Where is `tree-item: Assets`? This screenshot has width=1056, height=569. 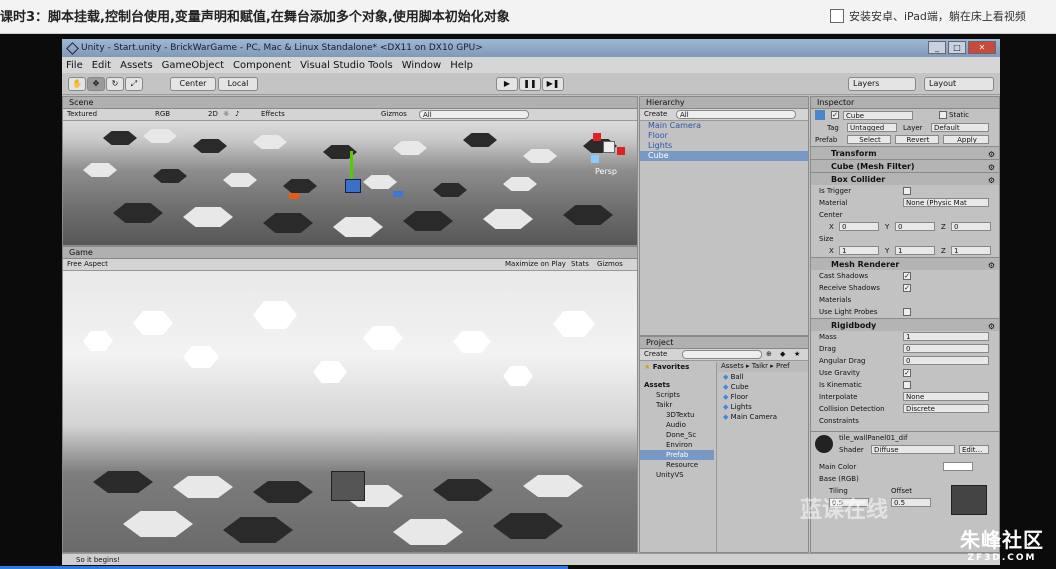
tree-item: Assets is located at coordinates (677, 385).